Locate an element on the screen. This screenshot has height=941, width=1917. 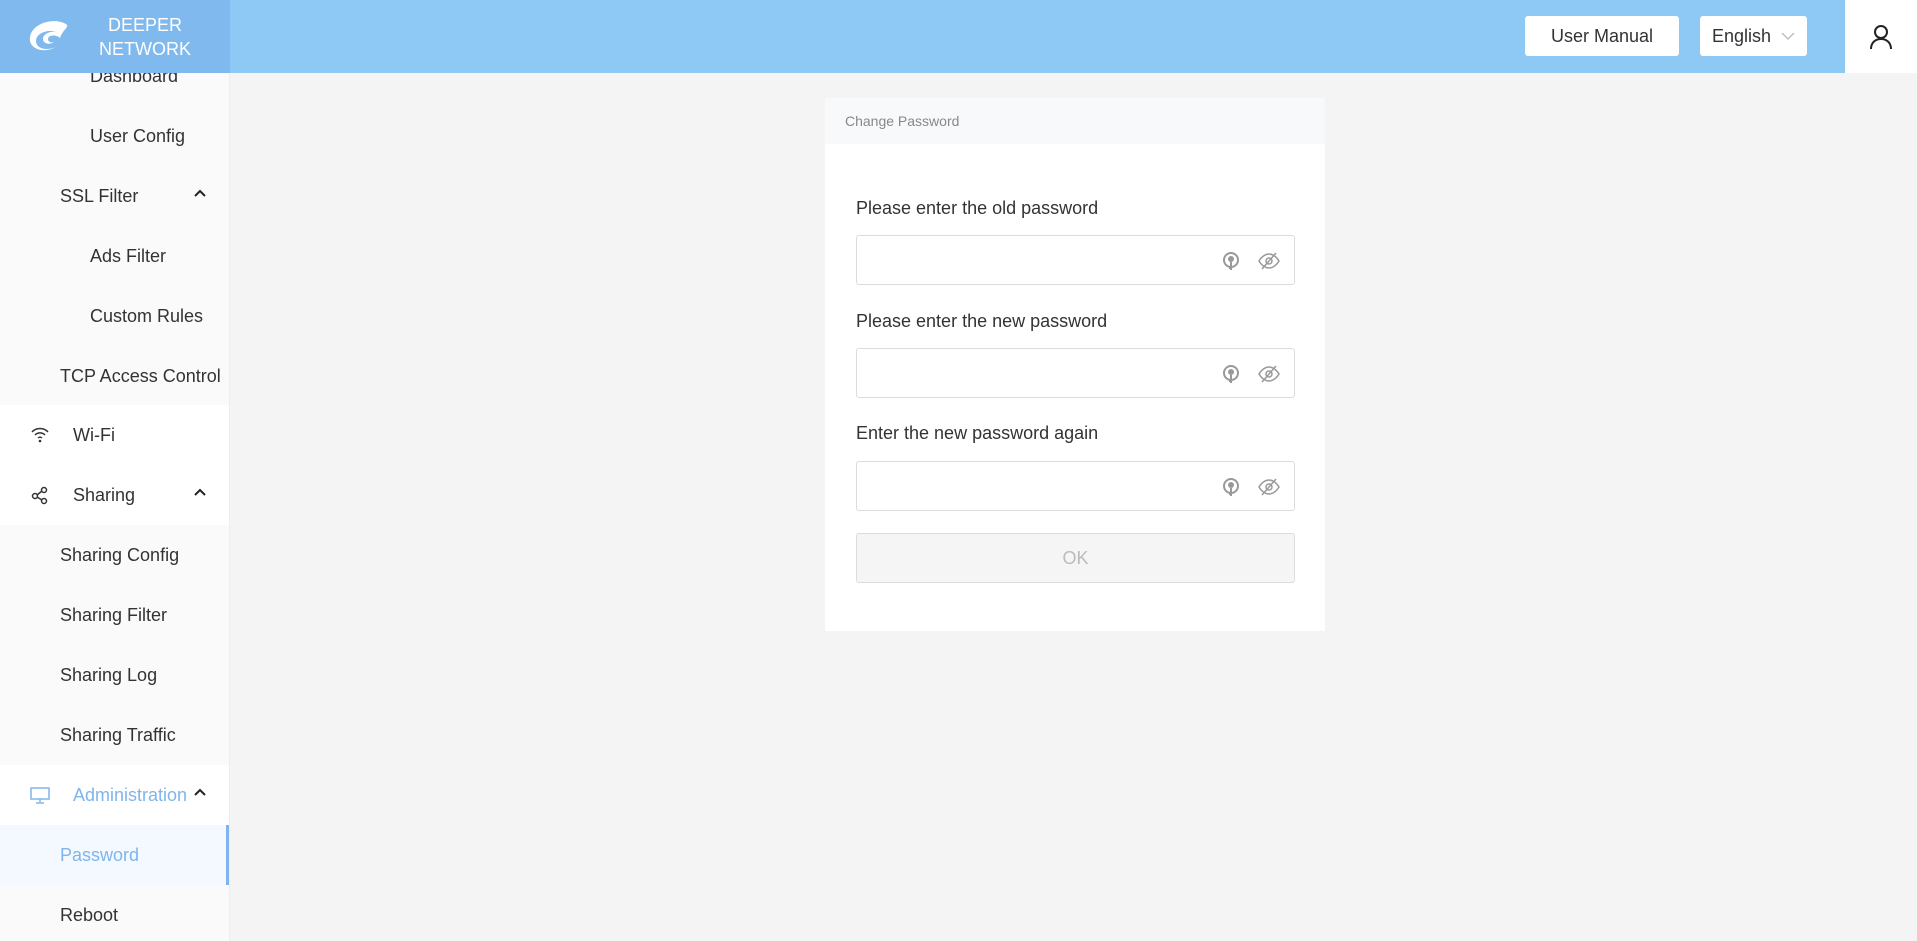
share-icon is located at coordinates (39, 495).